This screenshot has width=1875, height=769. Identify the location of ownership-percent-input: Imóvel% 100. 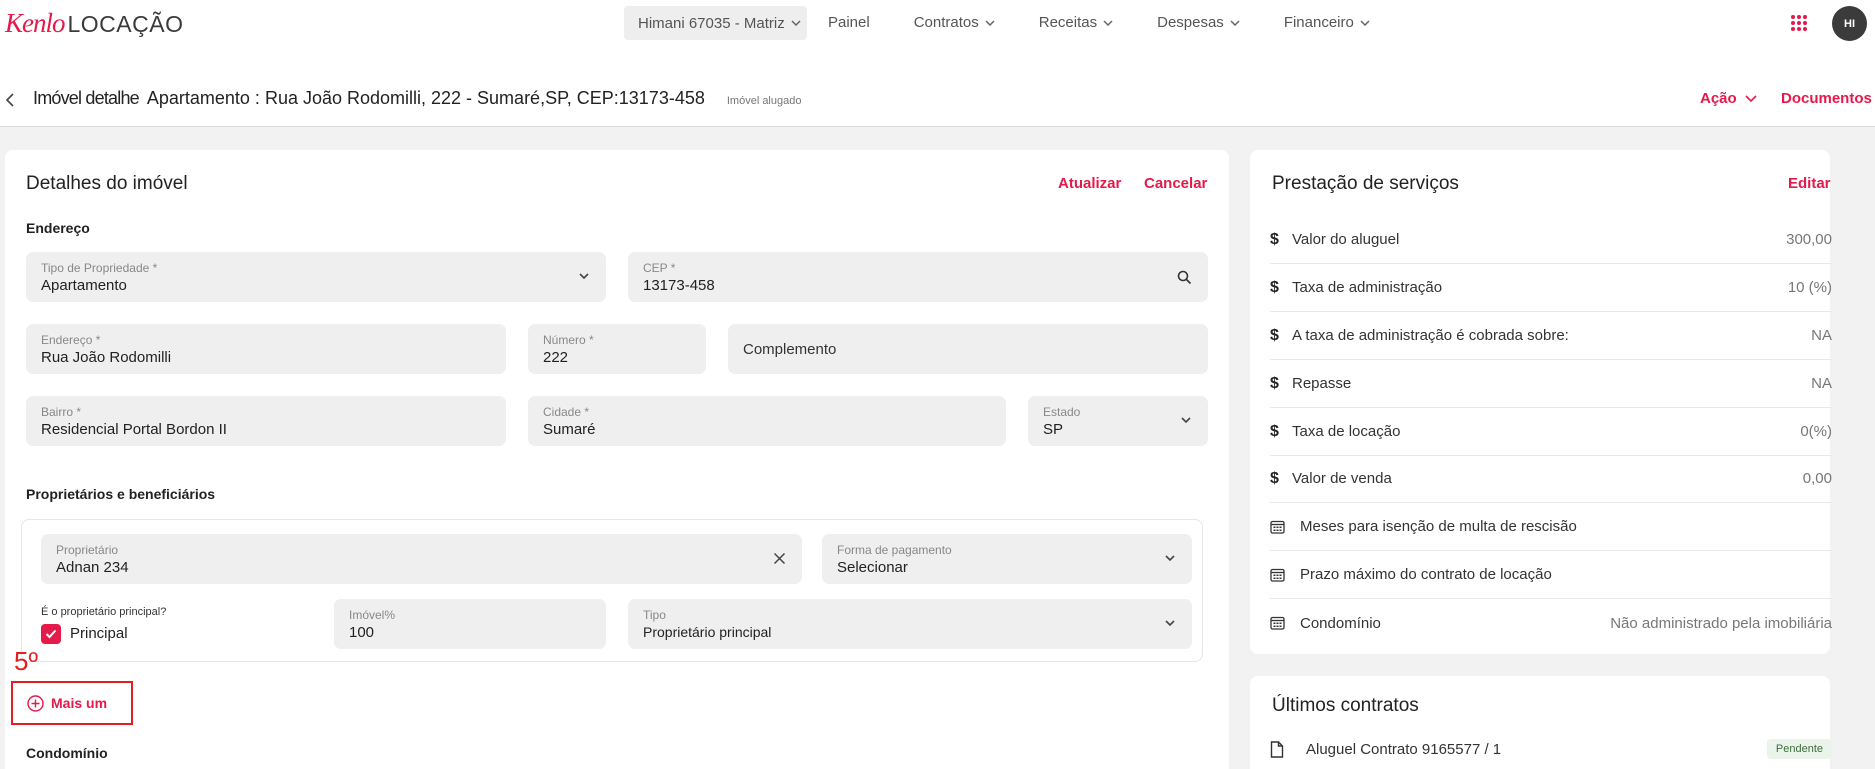
(470, 624).